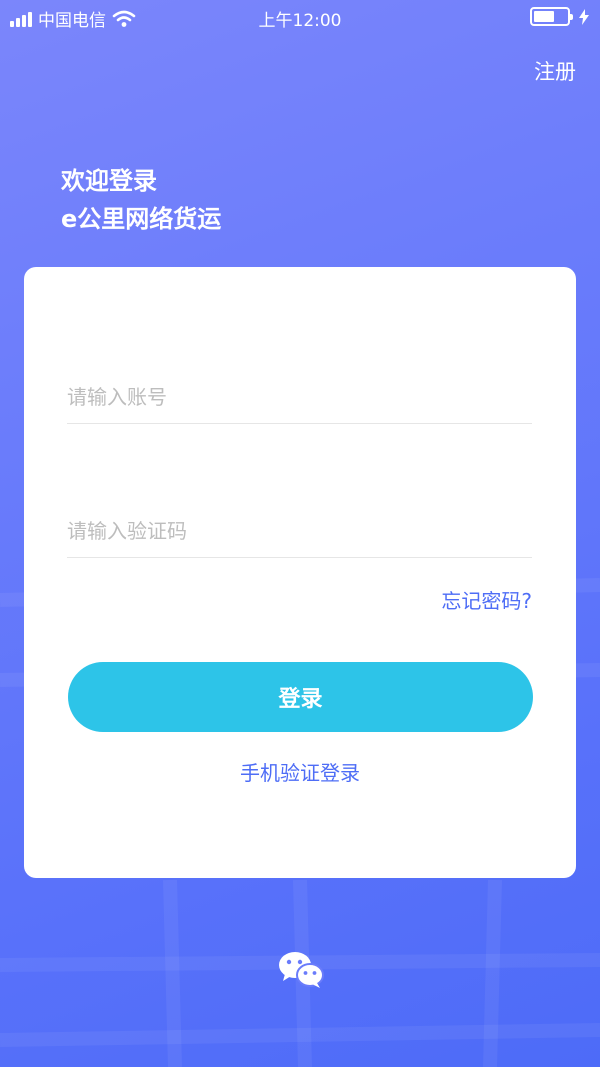 The height and width of the screenshot is (1067, 600). I want to click on code-field, so click(299, 533).